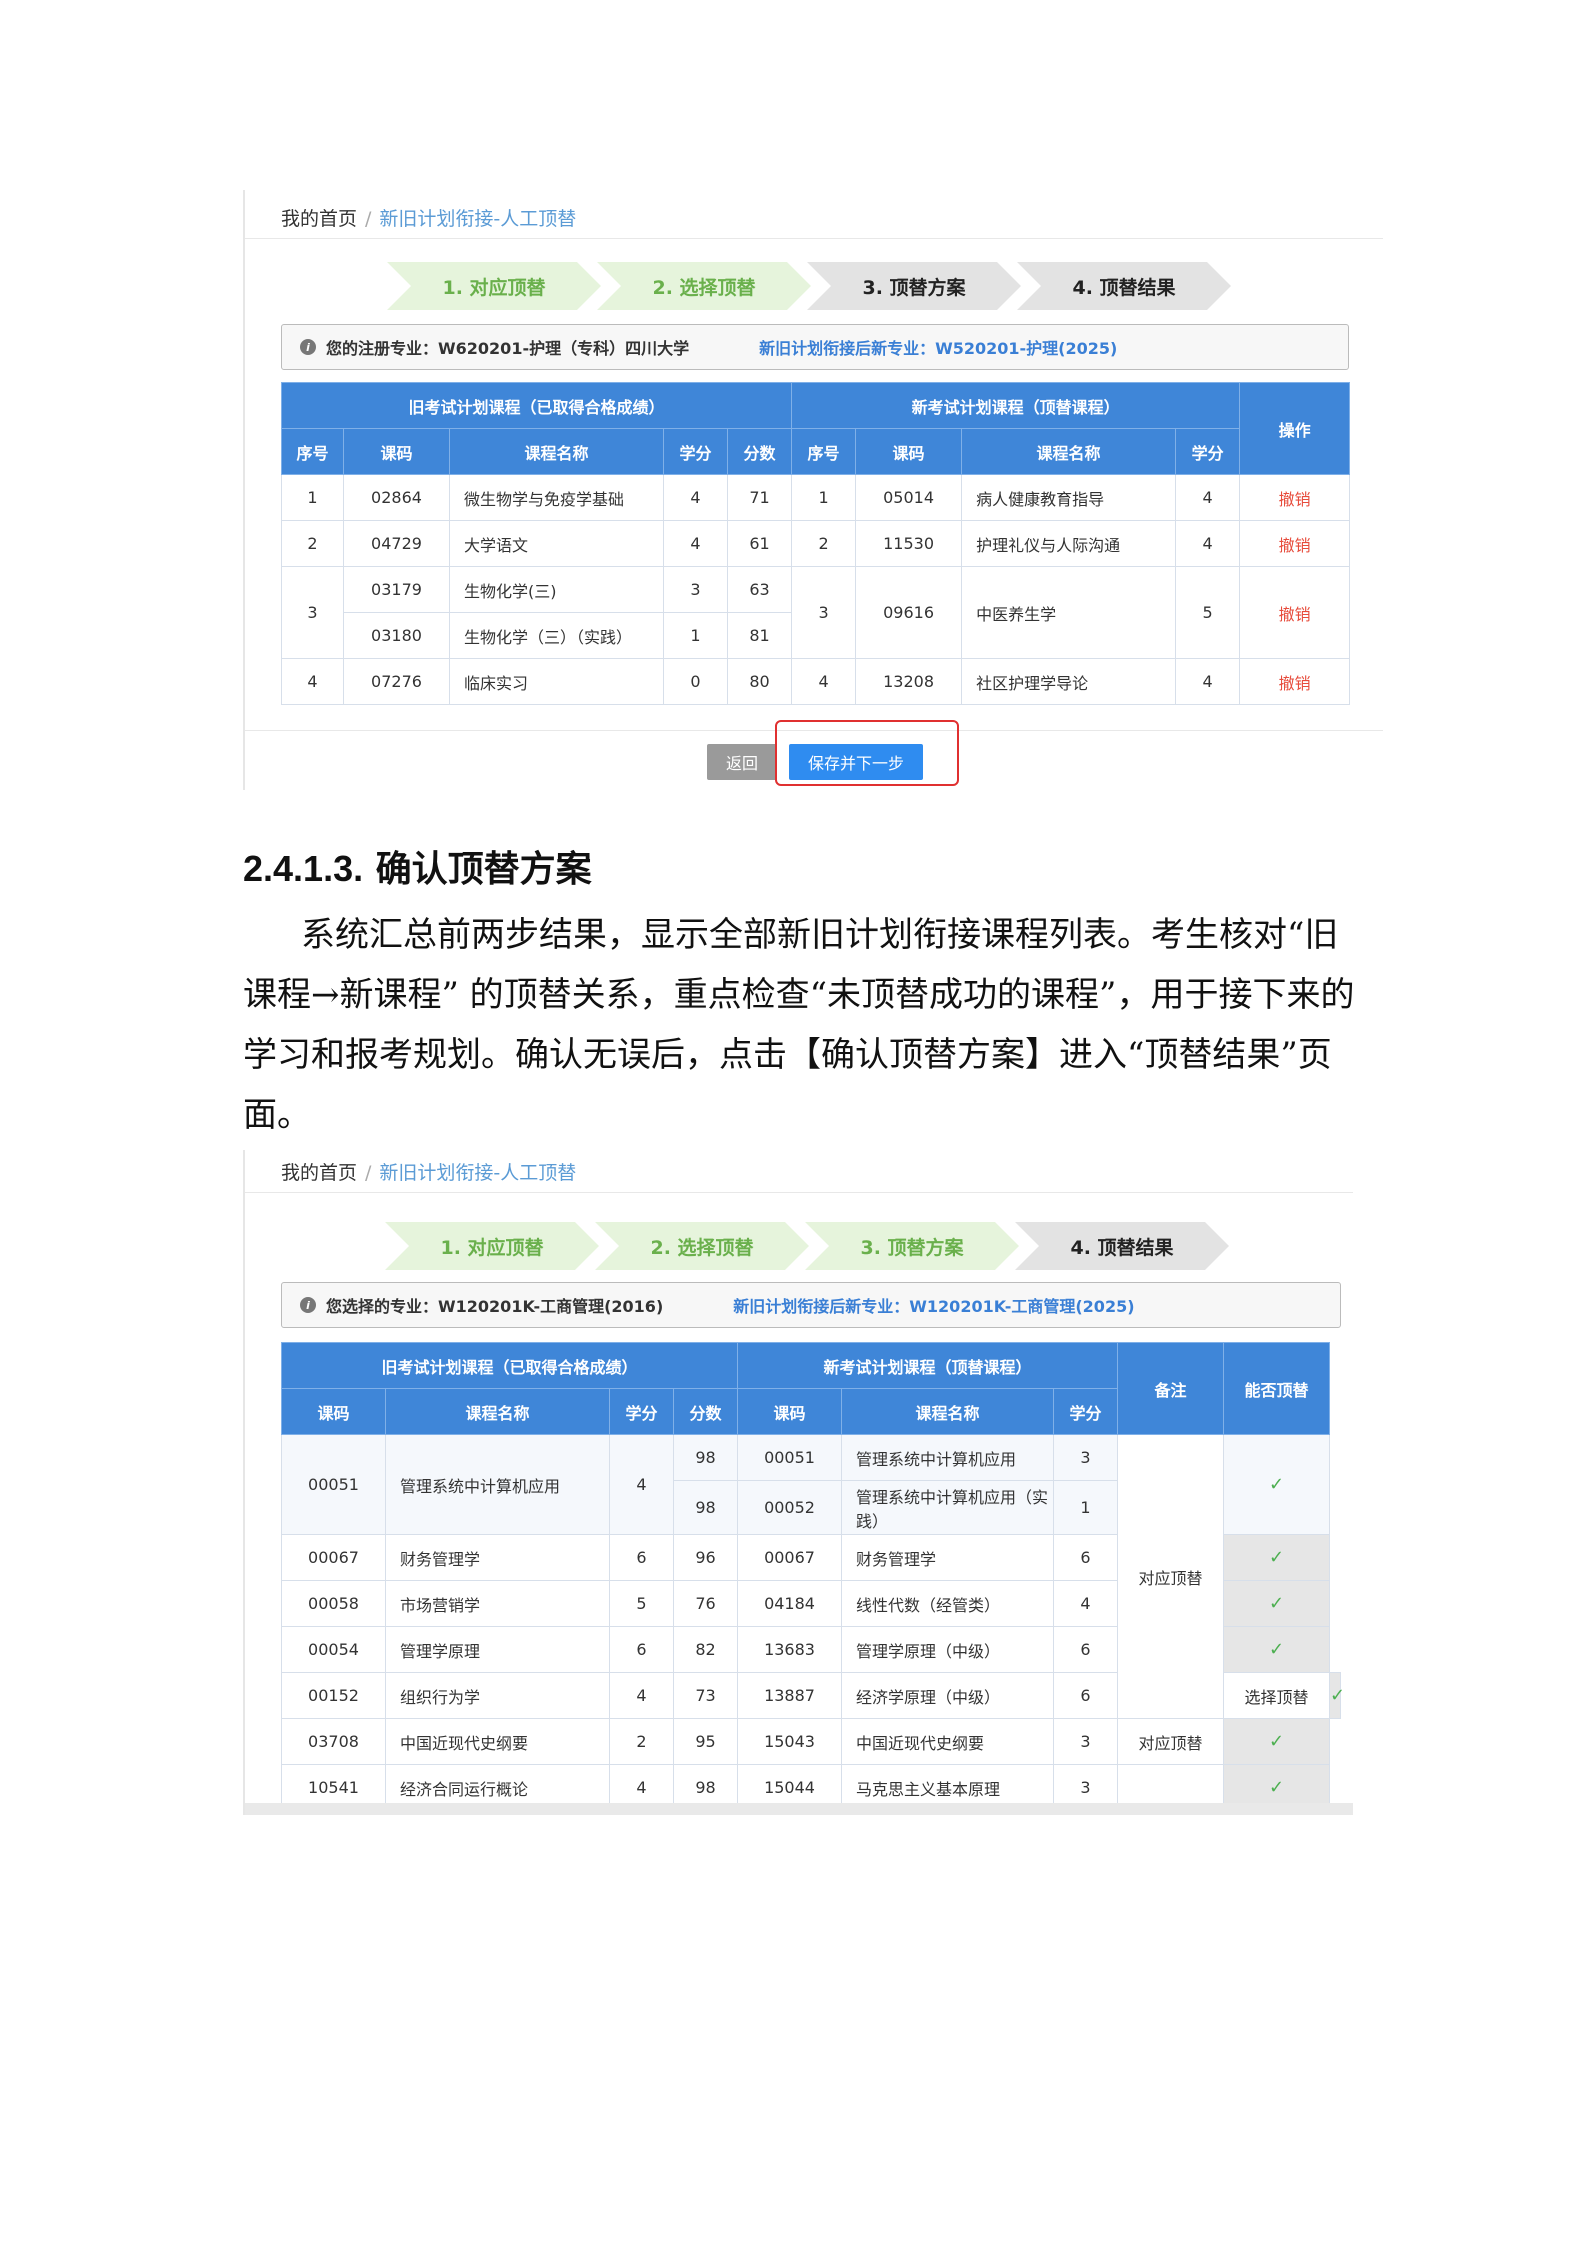  I want to click on col-old-name: 课程名称, so click(497, 1411).